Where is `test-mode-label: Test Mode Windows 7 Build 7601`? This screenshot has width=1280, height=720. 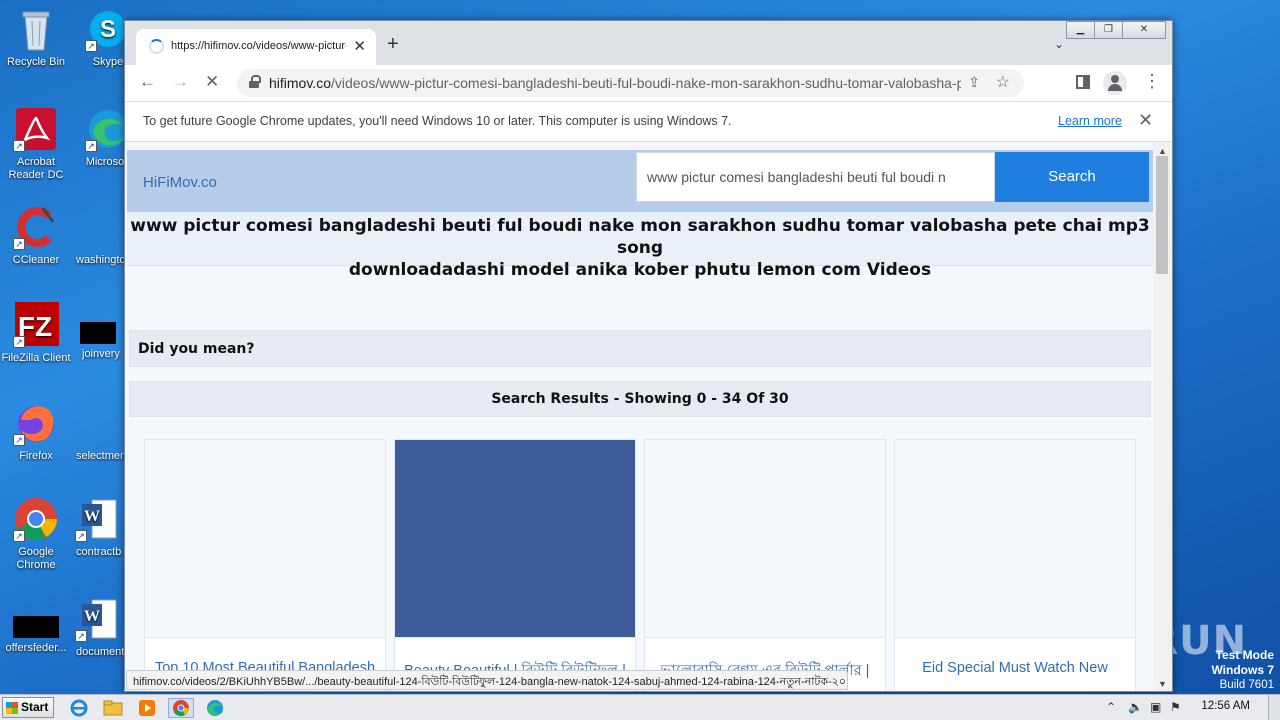 test-mode-label: Test Mode Windows 7 Build 7601 is located at coordinates (1242, 670).